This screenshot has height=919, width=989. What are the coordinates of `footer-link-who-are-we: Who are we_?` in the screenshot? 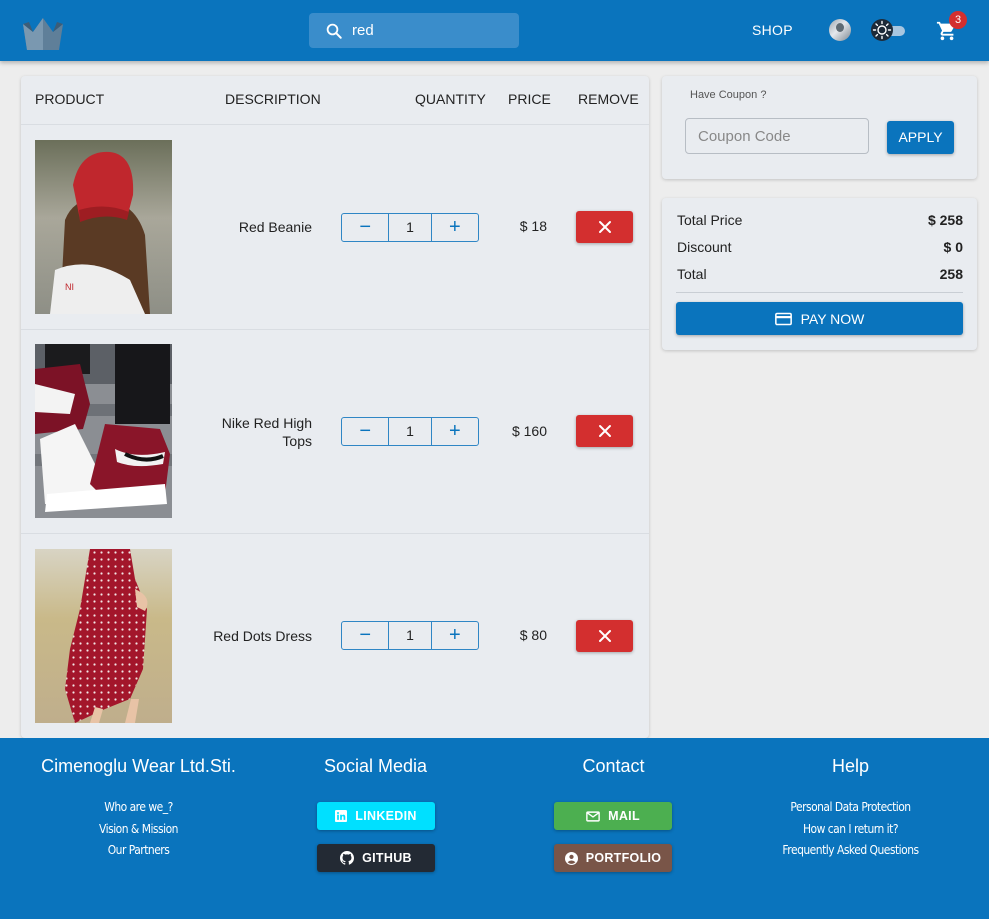 It's located at (138, 807).